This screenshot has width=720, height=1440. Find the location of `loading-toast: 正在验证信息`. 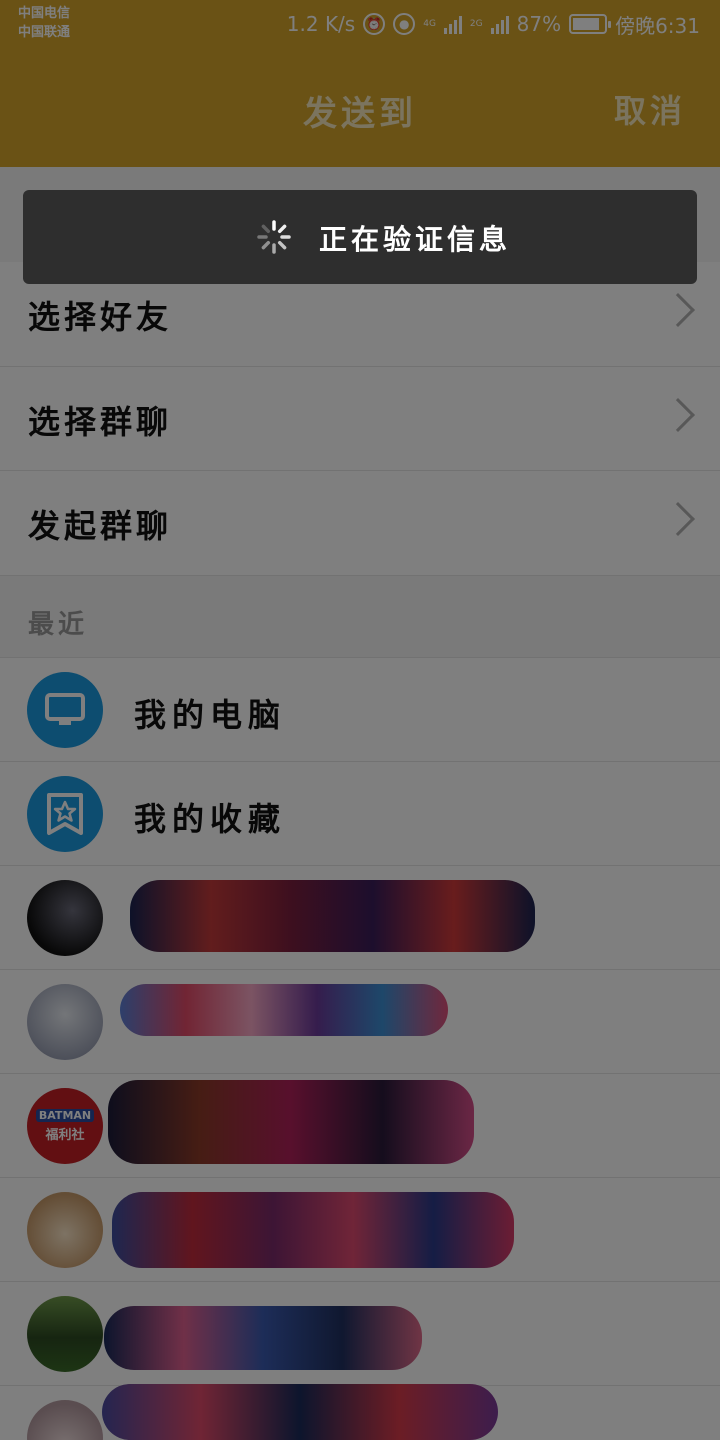

loading-toast: 正在验证信息 is located at coordinates (360, 237).